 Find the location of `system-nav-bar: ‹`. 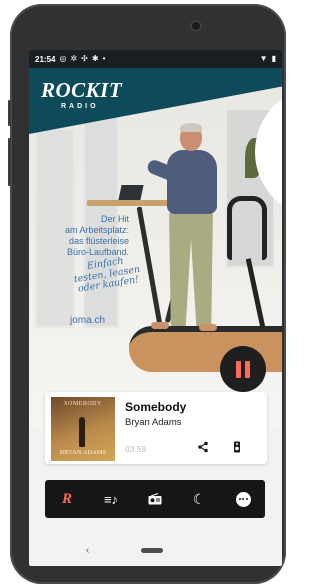

system-nav-bar: ‹ is located at coordinates (155, 550).